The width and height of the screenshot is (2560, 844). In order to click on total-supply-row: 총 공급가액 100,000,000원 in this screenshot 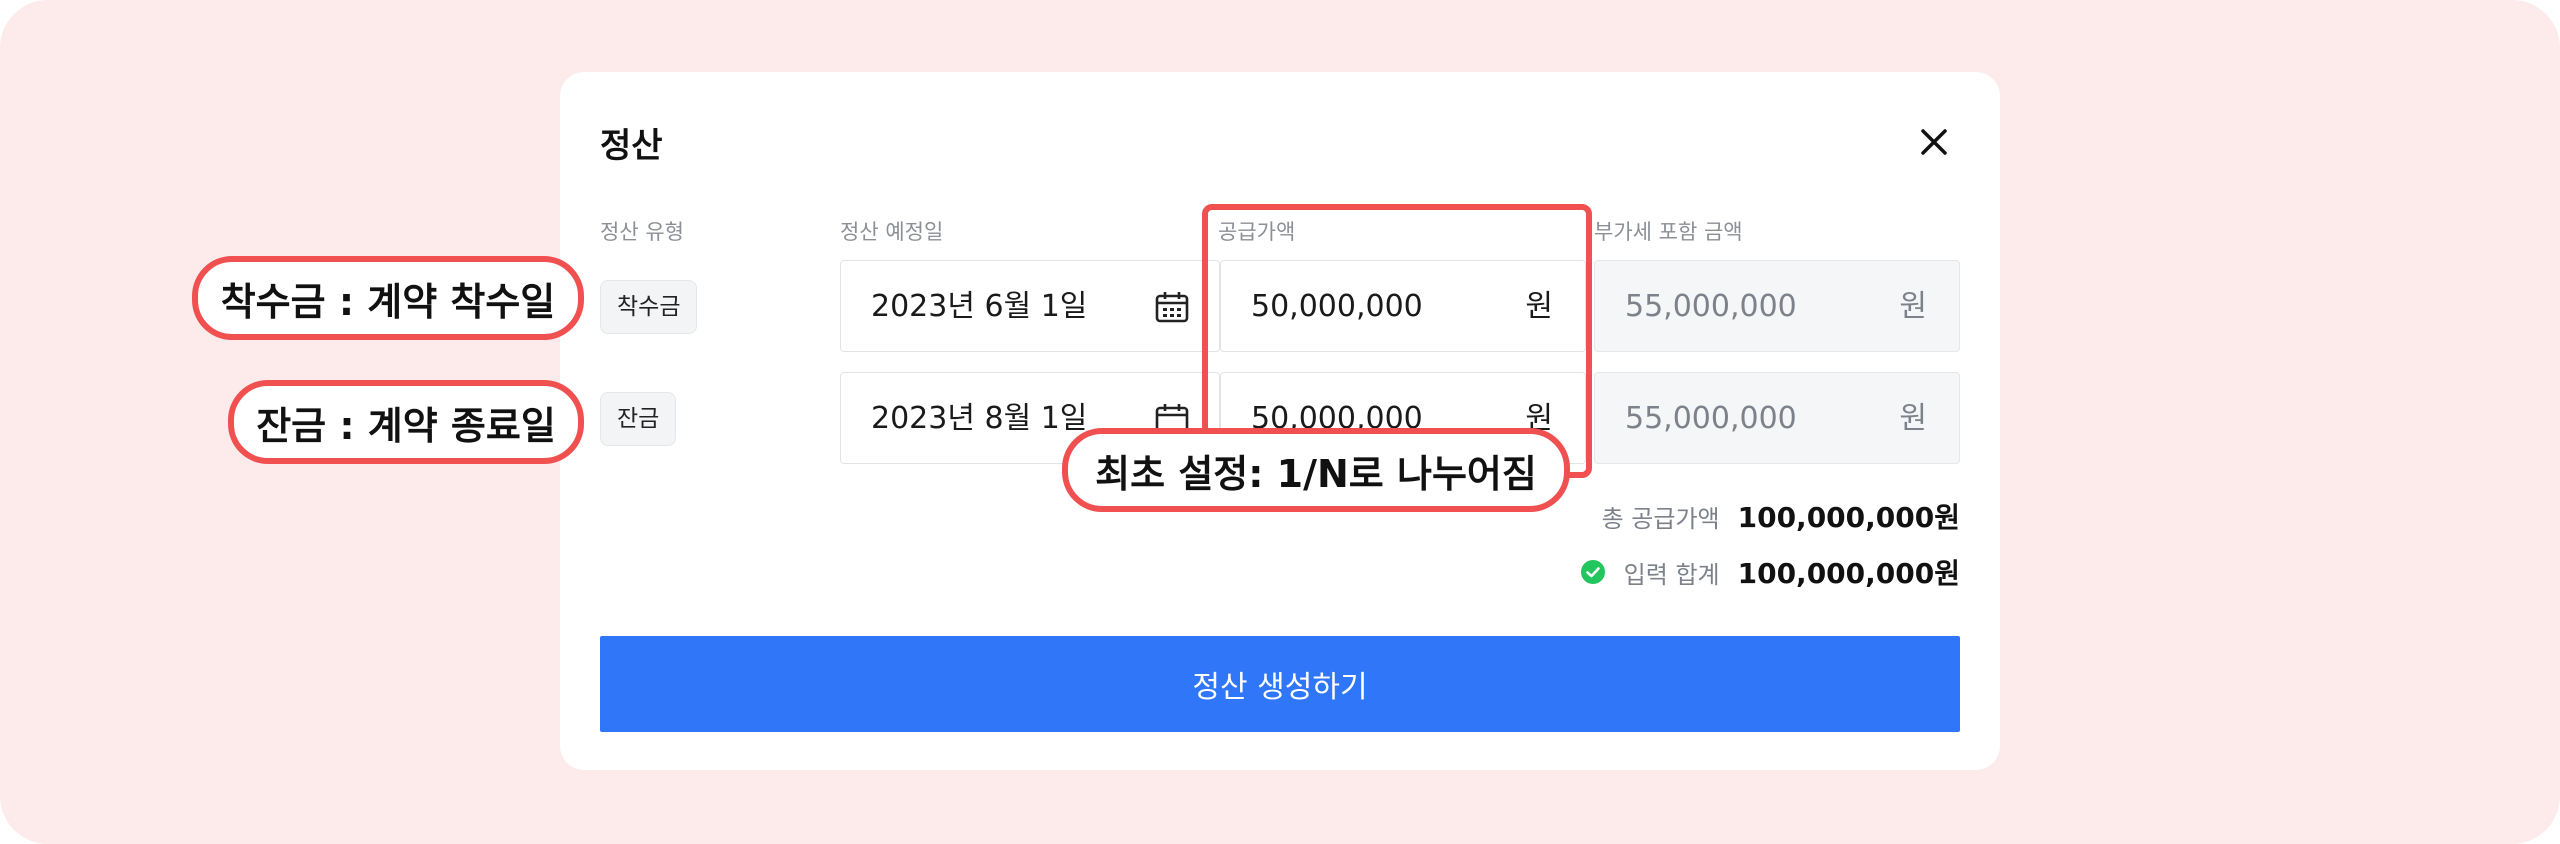, I will do `click(1781, 516)`.